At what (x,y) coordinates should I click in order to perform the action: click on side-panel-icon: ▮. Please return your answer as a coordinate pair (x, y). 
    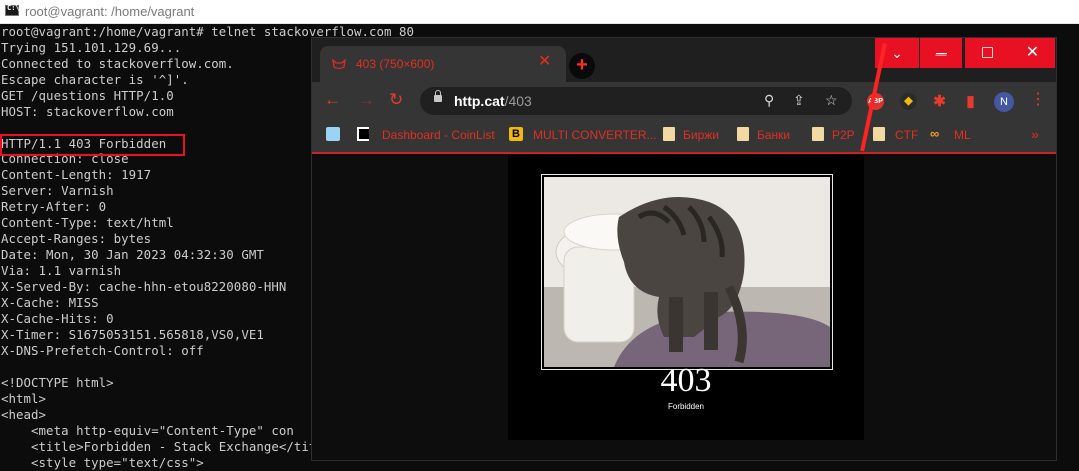
    Looking at the image, I should click on (970, 101).